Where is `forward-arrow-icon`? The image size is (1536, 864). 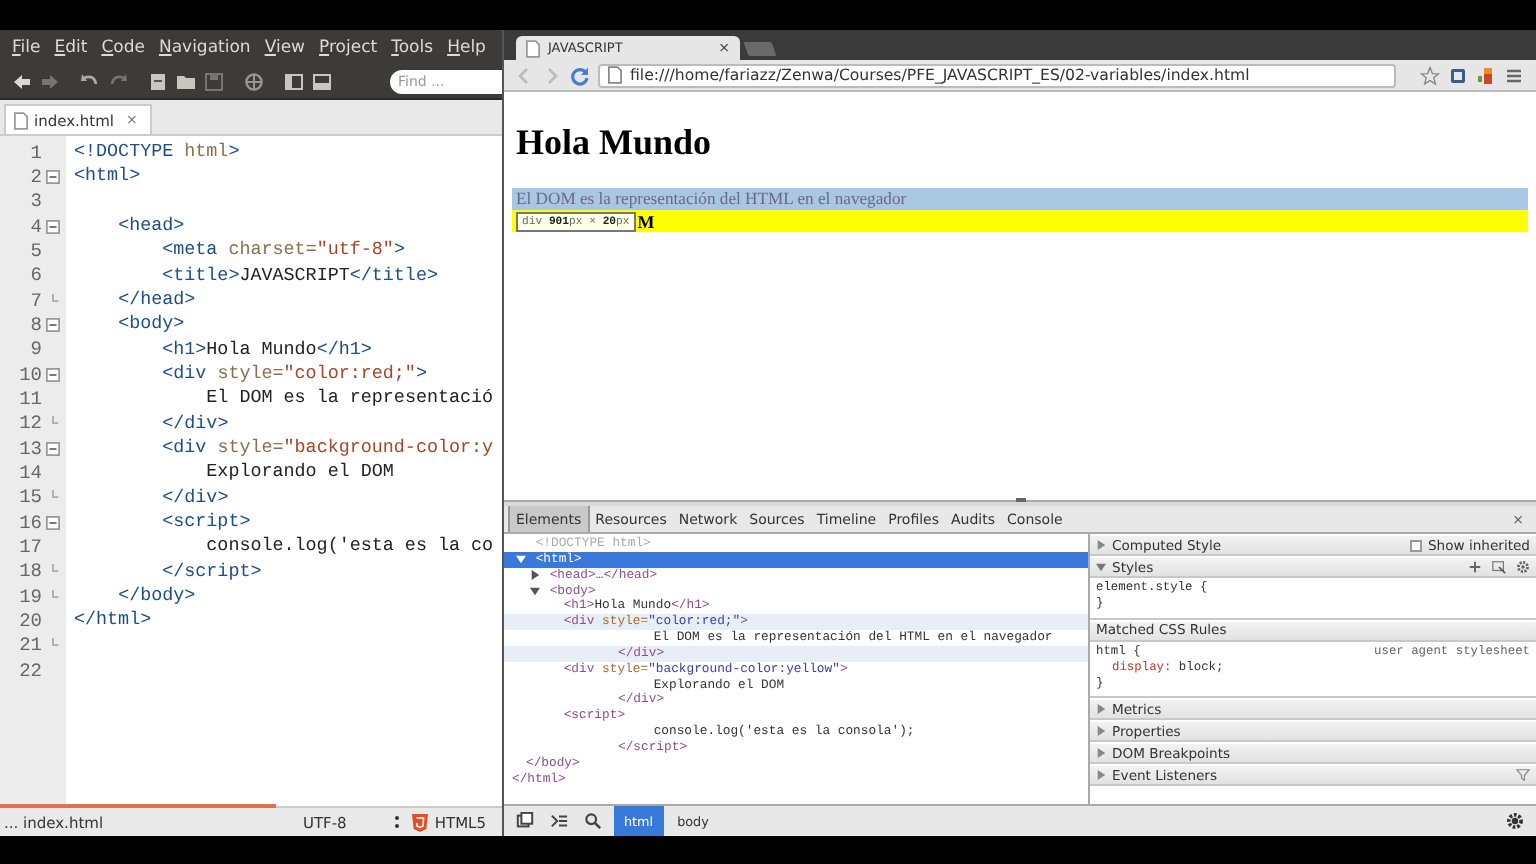 forward-arrow-icon is located at coordinates (50, 81).